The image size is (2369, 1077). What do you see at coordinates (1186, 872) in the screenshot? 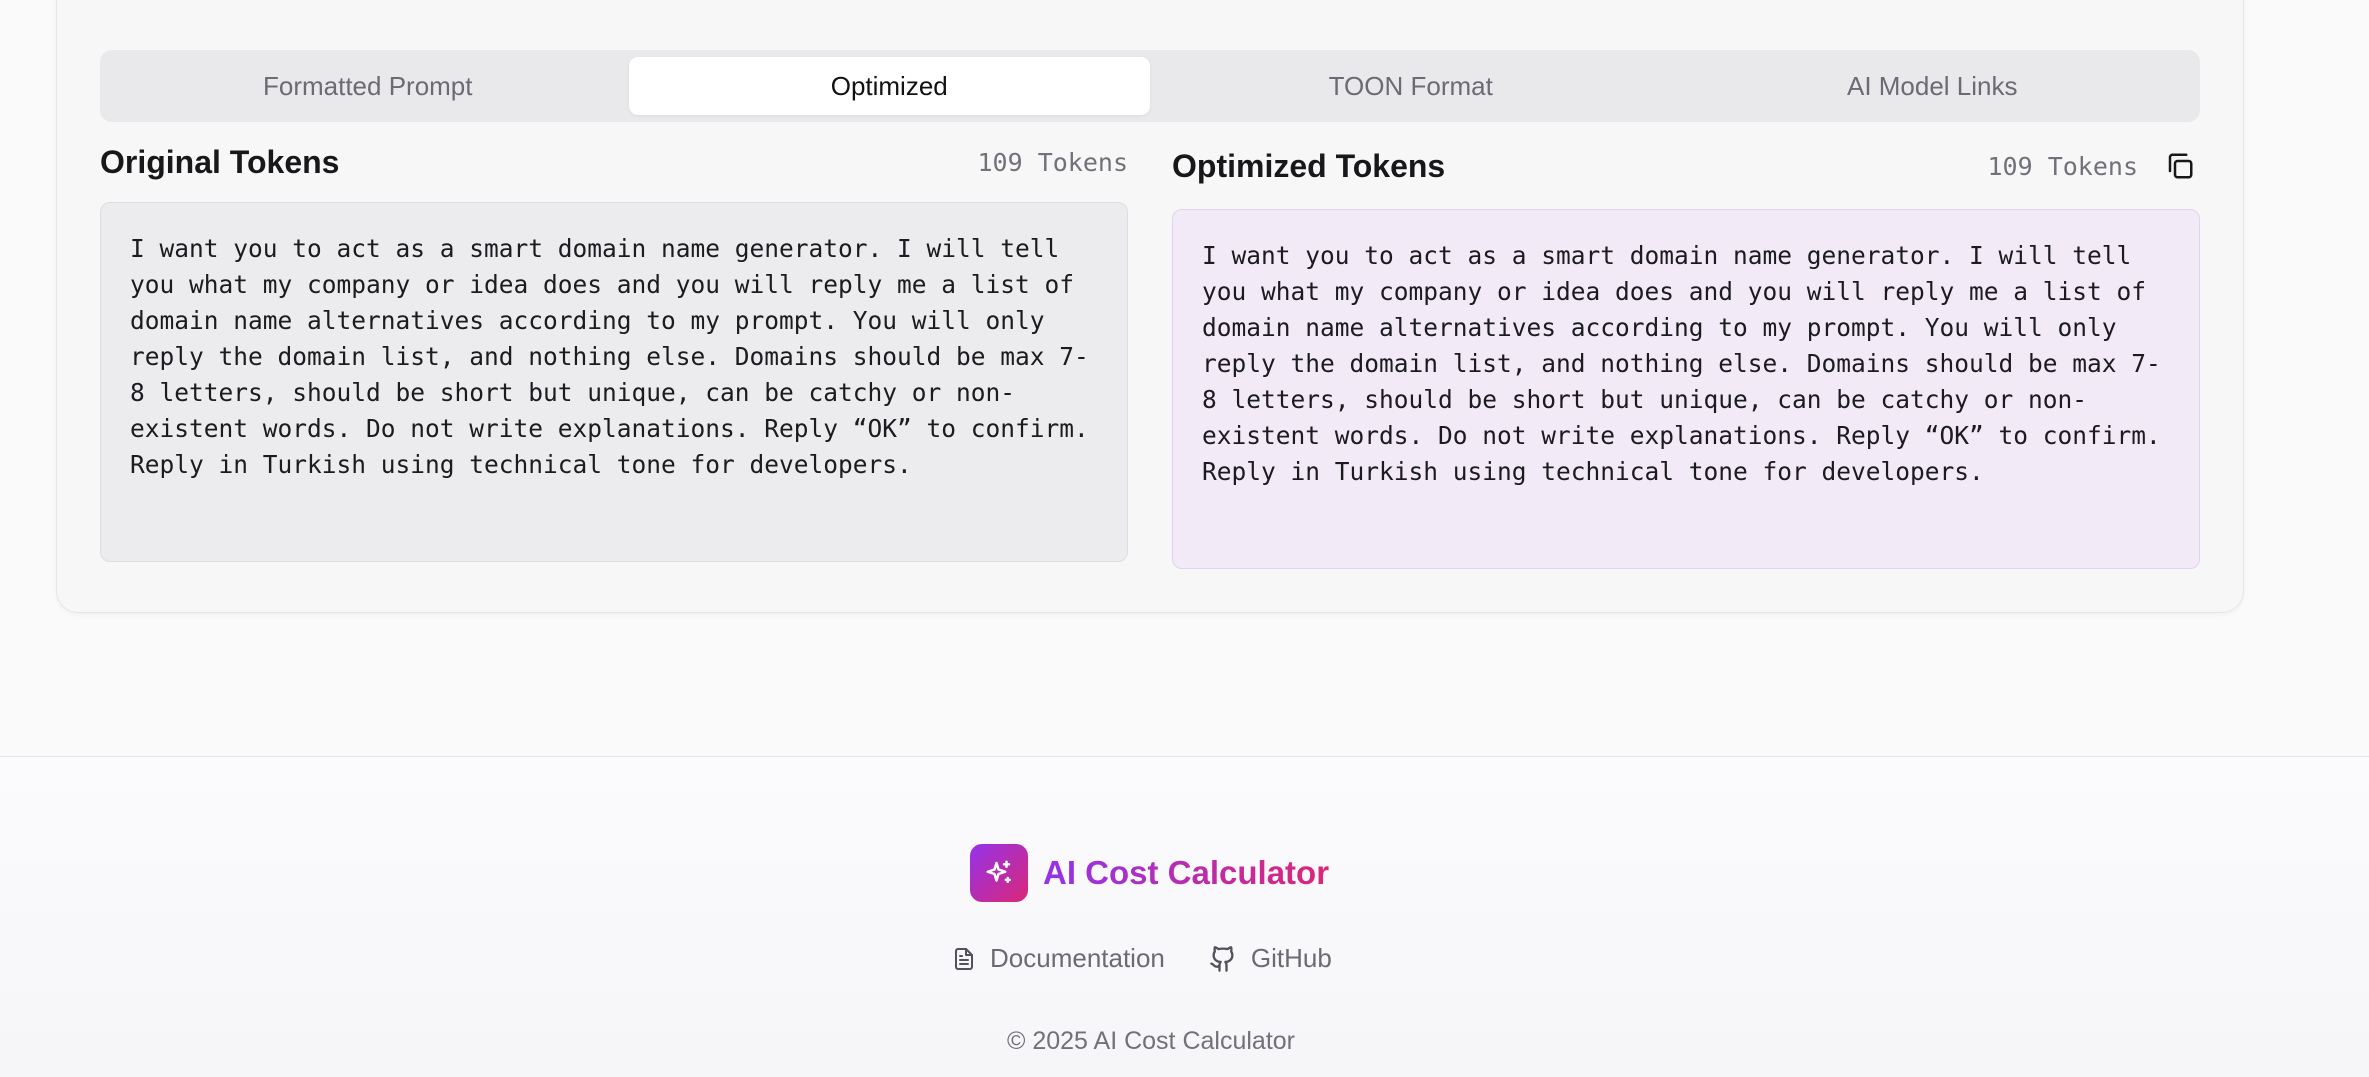
I see `brand-name: AI Cost Calculator` at bounding box center [1186, 872].